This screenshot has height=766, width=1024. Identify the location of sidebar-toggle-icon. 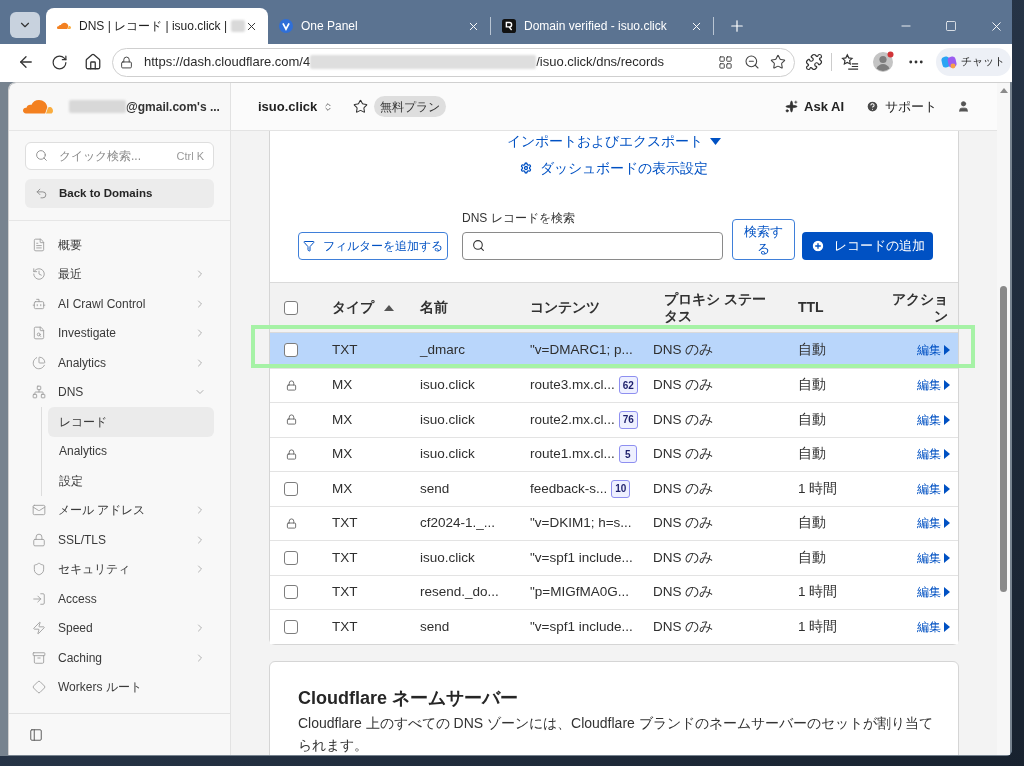
(36, 734).